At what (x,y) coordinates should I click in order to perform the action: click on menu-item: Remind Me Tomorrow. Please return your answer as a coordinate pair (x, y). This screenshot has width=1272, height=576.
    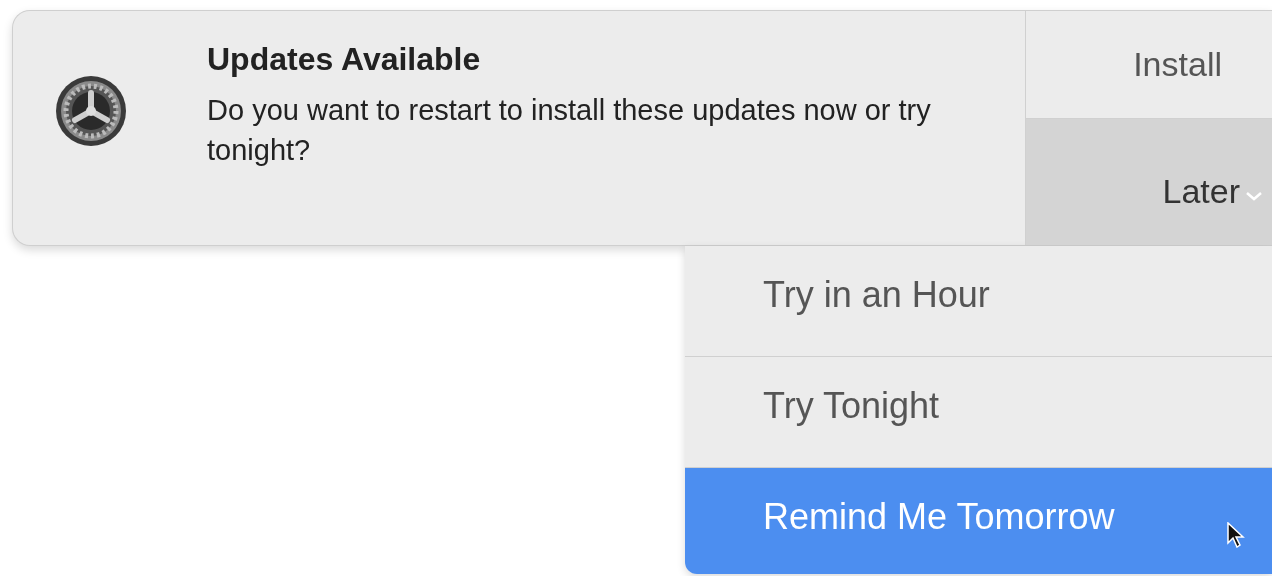
    Looking at the image, I should click on (978, 521).